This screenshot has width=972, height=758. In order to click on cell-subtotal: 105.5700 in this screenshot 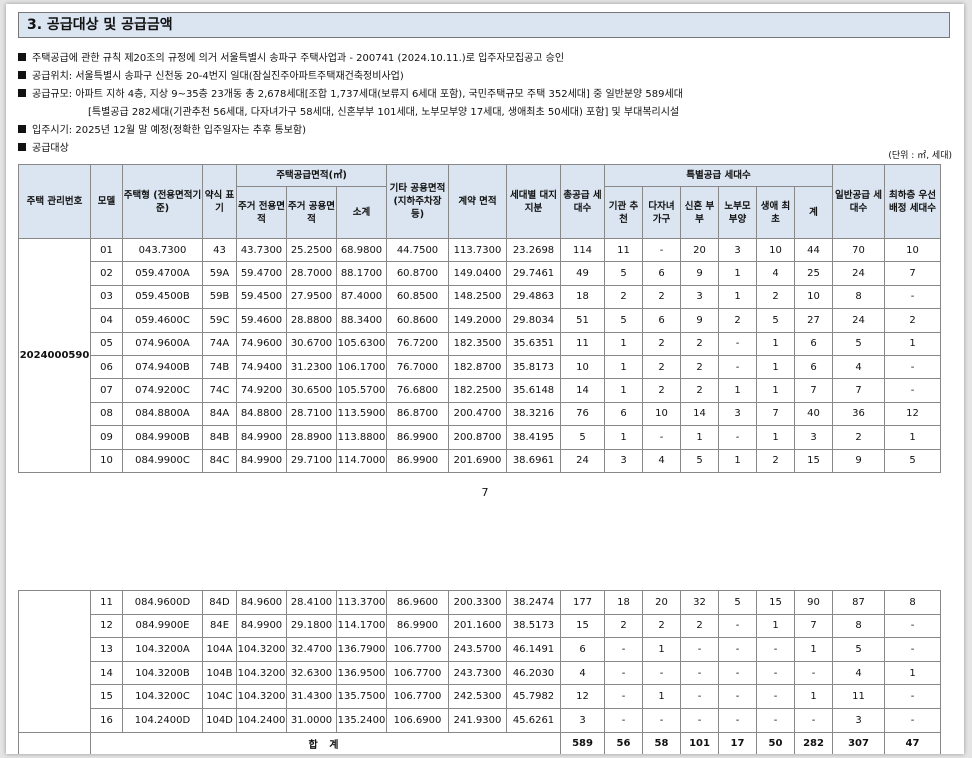, I will do `click(361, 390)`.